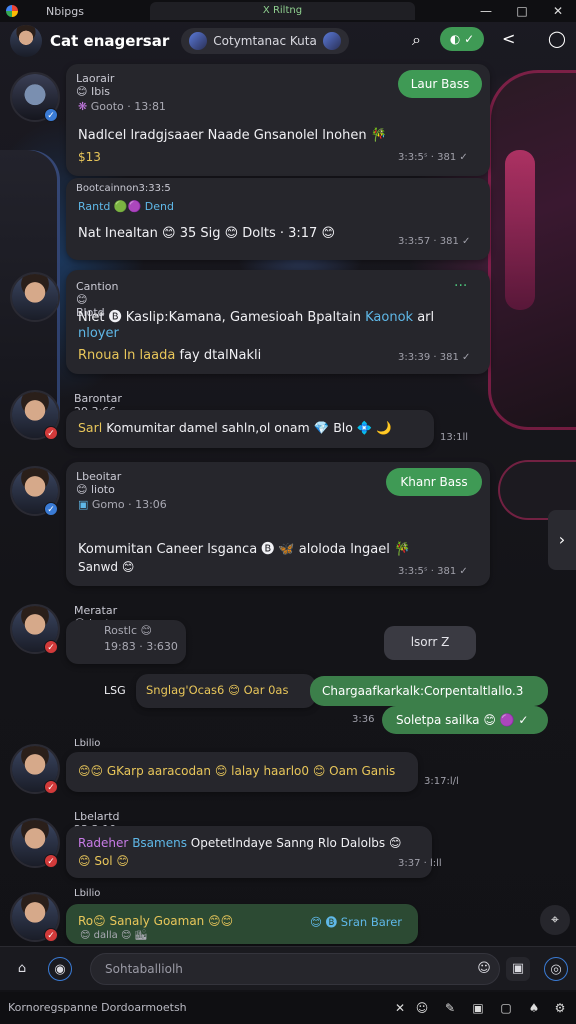 This screenshot has height=1024, width=576. Describe the element at coordinates (109, 41) in the screenshot. I see `chat-title: Cat enagersar` at that location.